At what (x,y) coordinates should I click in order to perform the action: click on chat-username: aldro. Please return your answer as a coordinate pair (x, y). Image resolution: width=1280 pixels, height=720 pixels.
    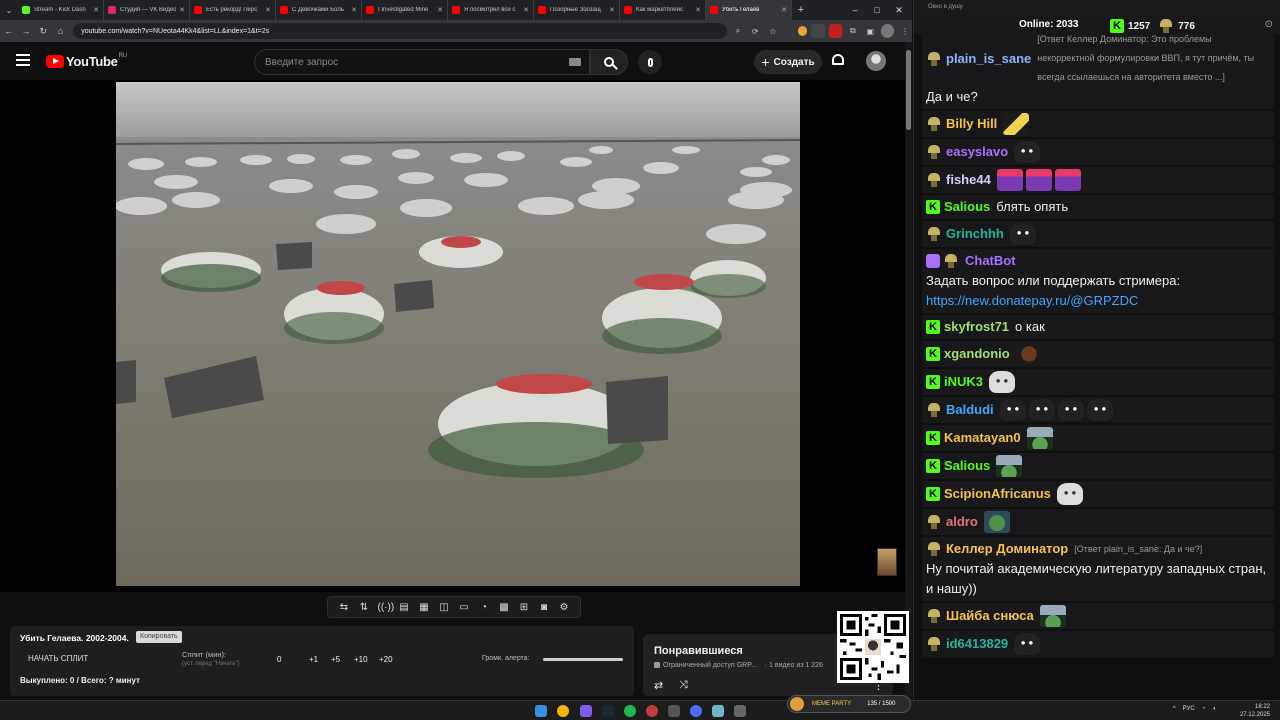
    Looking at the image, I should click on (962, 522).